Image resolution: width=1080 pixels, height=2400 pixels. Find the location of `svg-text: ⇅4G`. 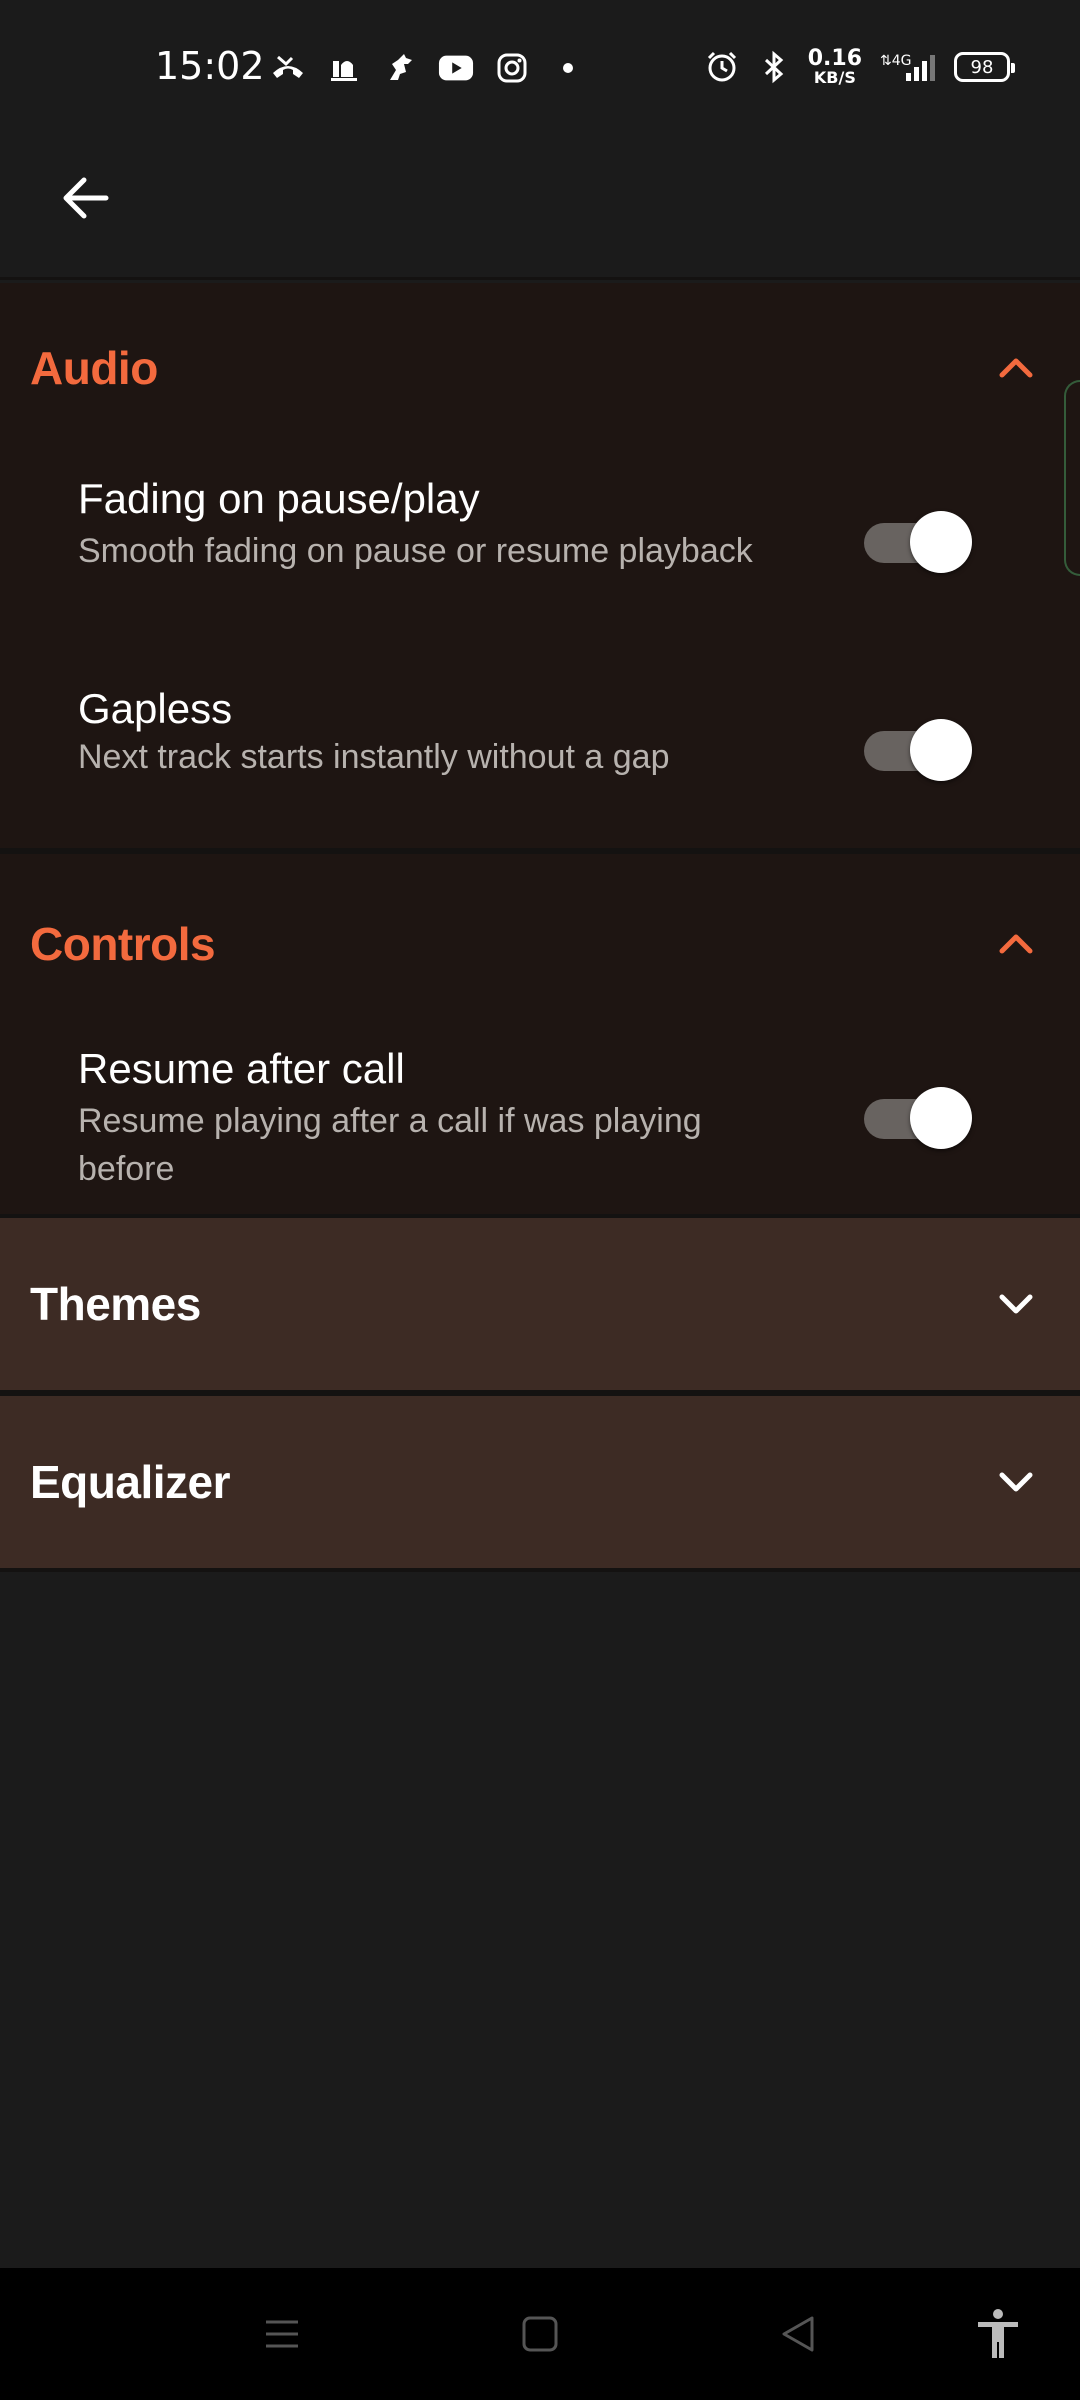

svg-text: ⇅4G is located at coordinates (896, 61).